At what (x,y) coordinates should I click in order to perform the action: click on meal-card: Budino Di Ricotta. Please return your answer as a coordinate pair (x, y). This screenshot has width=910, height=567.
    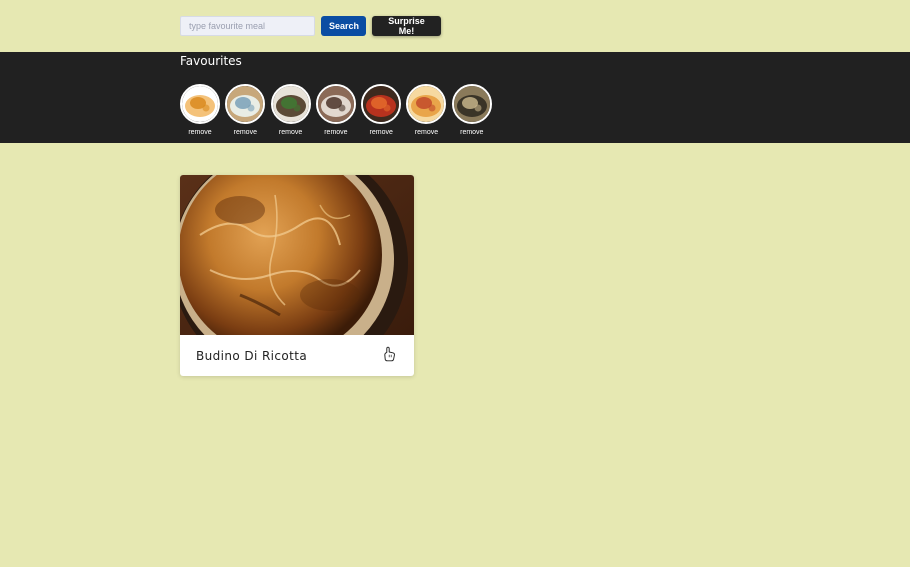
    Looking at the image, I should click on (297, 275).